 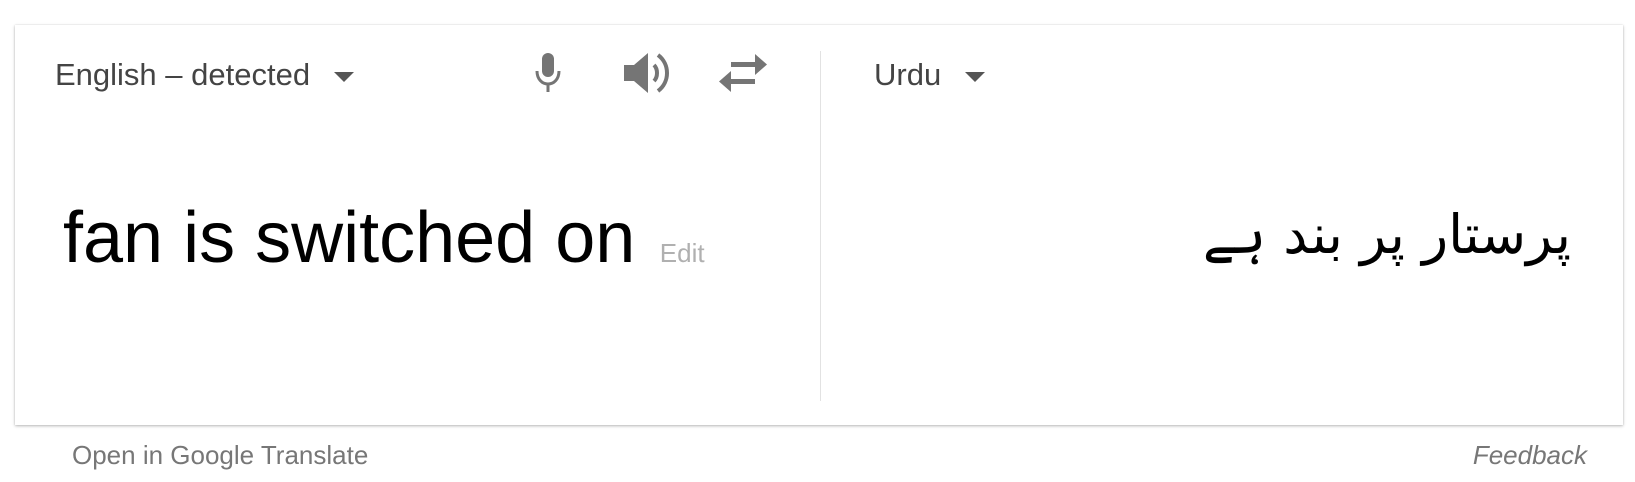 What do you see at coordinates (1386, 234) in the screenshot?
I see `translated-text: پرستار پر بند ہے` at bounding box center [1386, 234].